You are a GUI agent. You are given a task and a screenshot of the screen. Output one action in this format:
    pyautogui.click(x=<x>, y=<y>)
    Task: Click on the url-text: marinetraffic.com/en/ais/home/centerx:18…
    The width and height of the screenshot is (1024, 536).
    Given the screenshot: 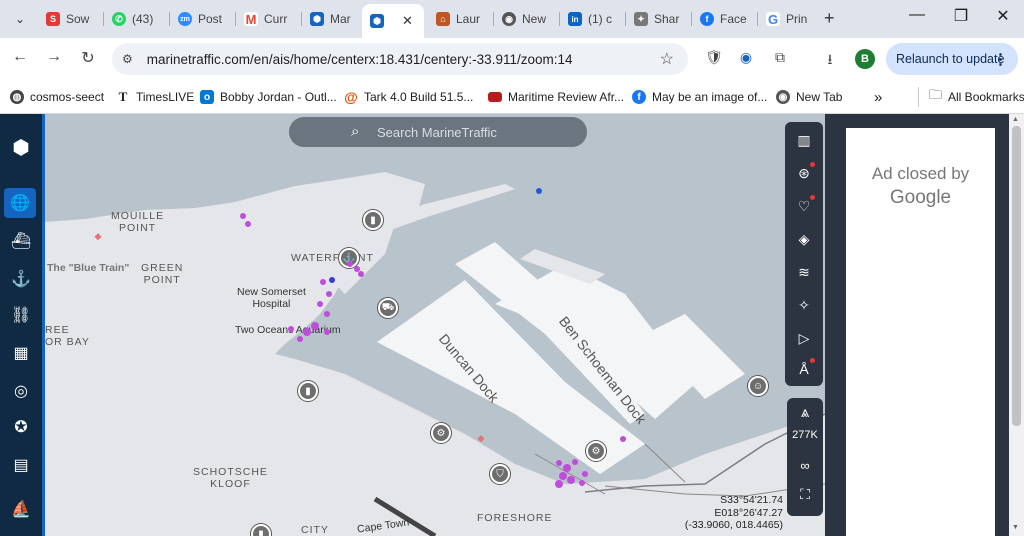 What is the action you would take?
    pyautogui.click(x=360, y=59)
    